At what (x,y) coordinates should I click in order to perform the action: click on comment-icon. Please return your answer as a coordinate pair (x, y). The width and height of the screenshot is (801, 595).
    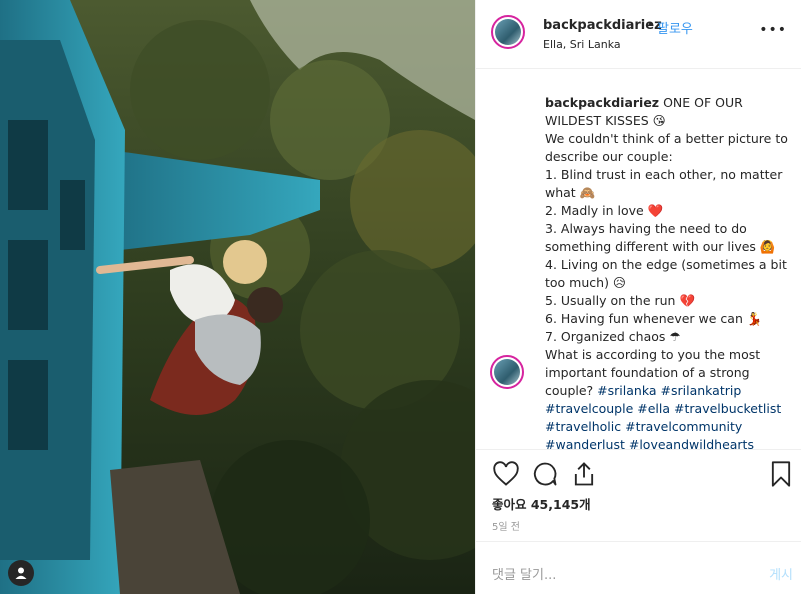
    Looking at the image, I should click on (545, 474).